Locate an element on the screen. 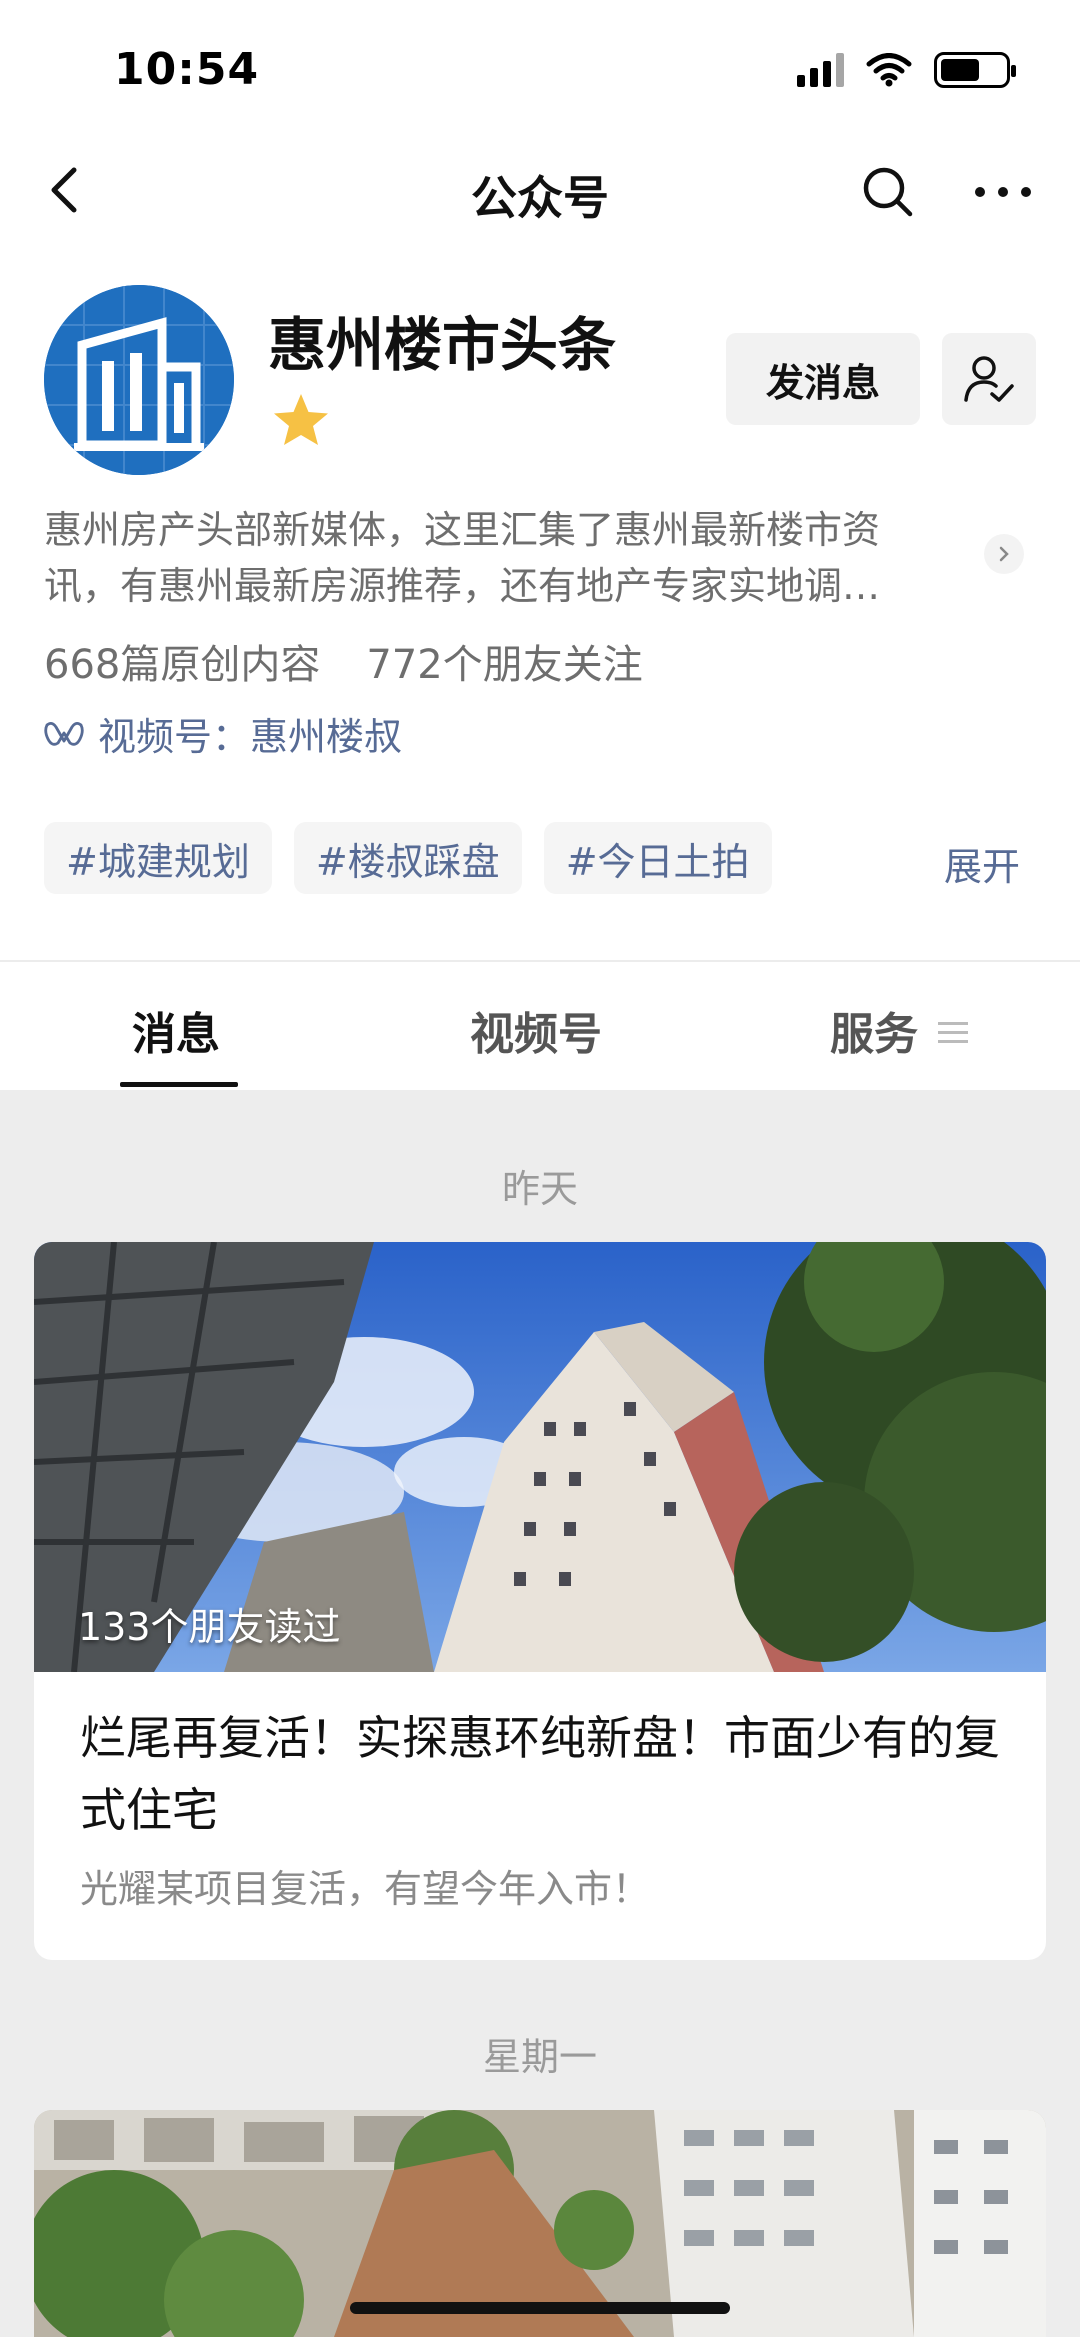 The image size is (1080, 2337). feed-date-label: 星期一 is located at coordinates (539, 2057).